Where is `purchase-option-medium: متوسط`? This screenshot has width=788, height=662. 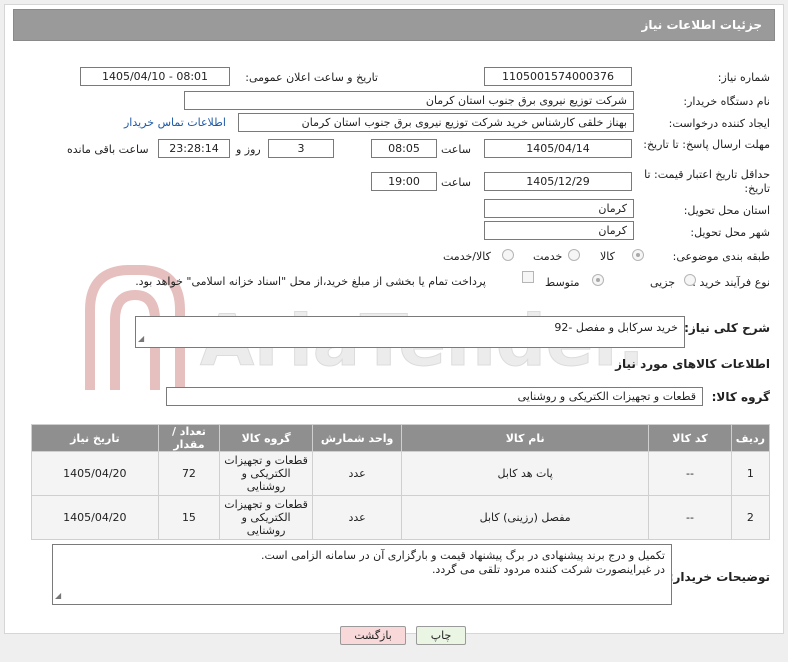
purchase-option-medium: متوسط is located at coordinates (562, 282).